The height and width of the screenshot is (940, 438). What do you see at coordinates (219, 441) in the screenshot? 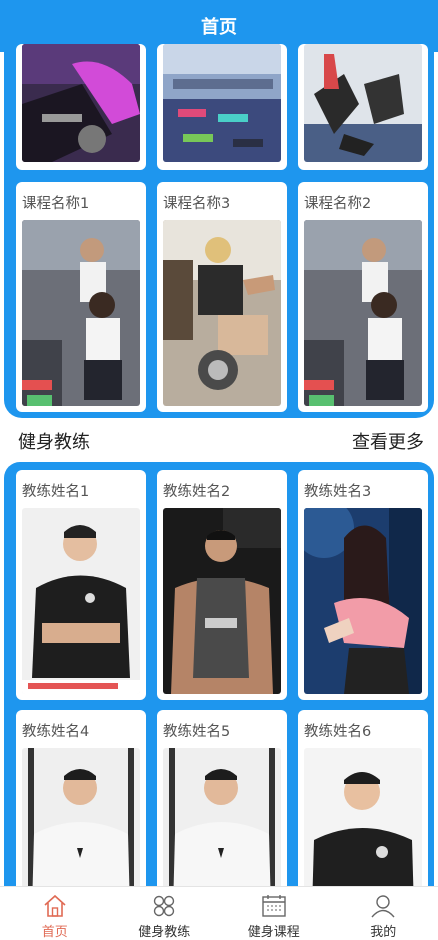
I see `coaches-section-header: 健身教练 查看更多` at bounding box center [219, 441].